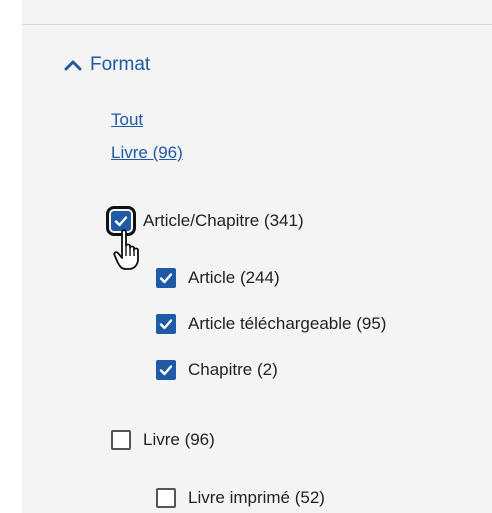 The image size is (492, 513). I want to click on option-label: Article (244), so click(234, 277).